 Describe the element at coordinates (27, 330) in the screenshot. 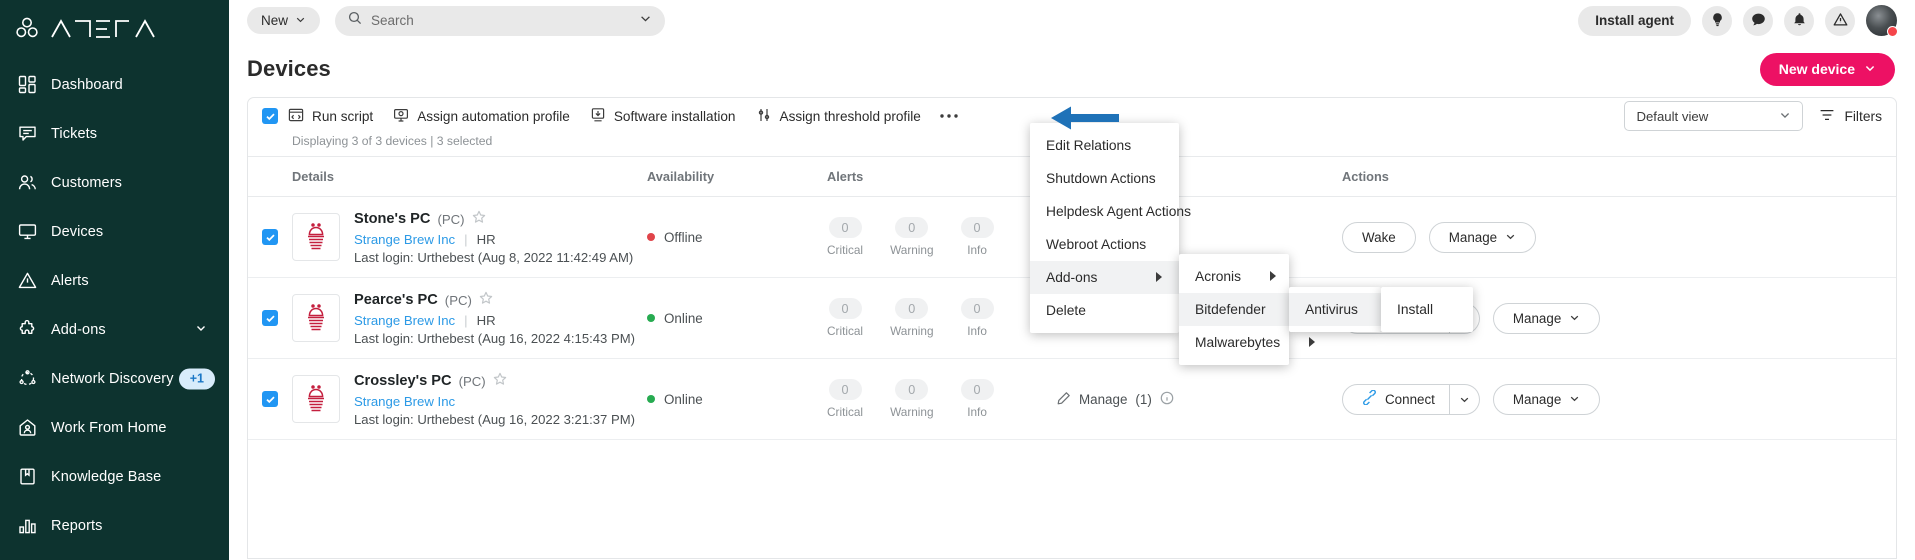

I see `addons-icon` at that location.